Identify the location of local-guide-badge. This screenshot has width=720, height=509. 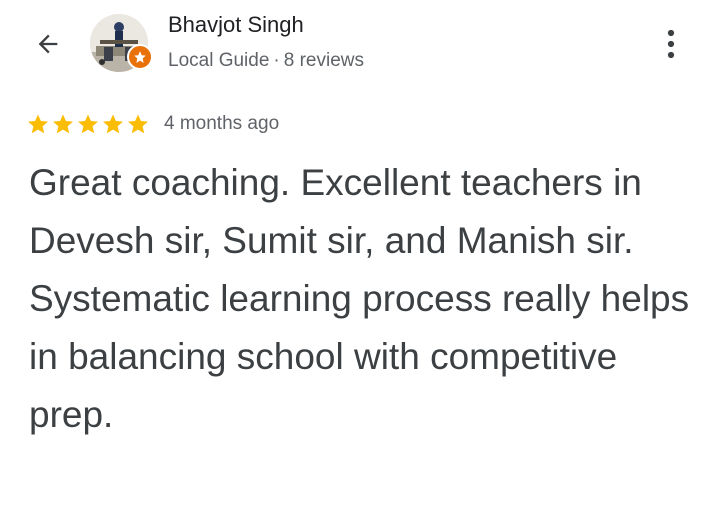
(140, 57).